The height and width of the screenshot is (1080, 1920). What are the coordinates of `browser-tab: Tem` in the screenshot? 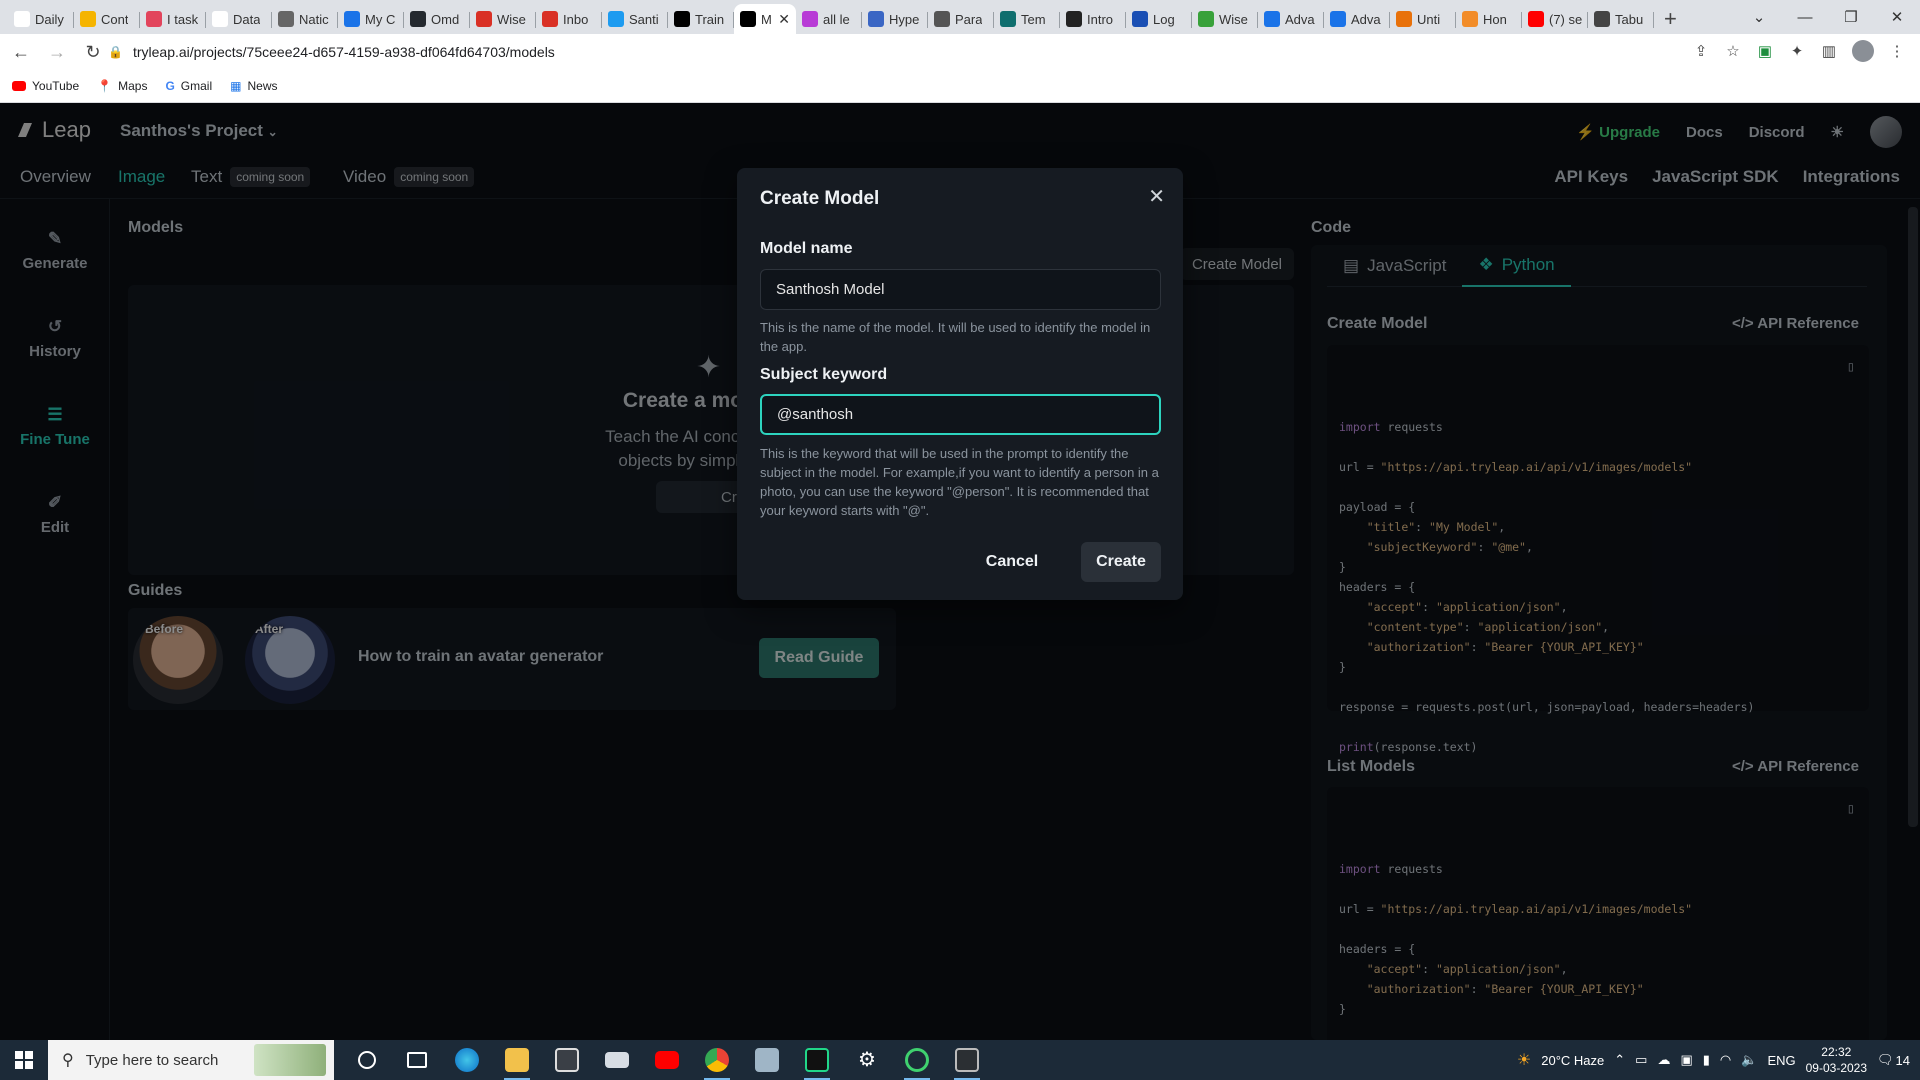 It's located at (1027, 19).